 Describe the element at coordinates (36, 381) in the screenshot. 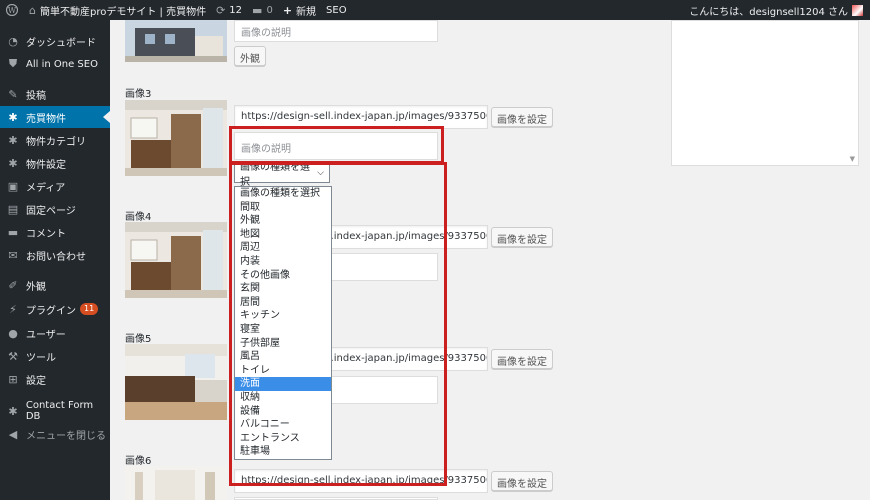

I see `sidebar-item-label: 設定` at that location.